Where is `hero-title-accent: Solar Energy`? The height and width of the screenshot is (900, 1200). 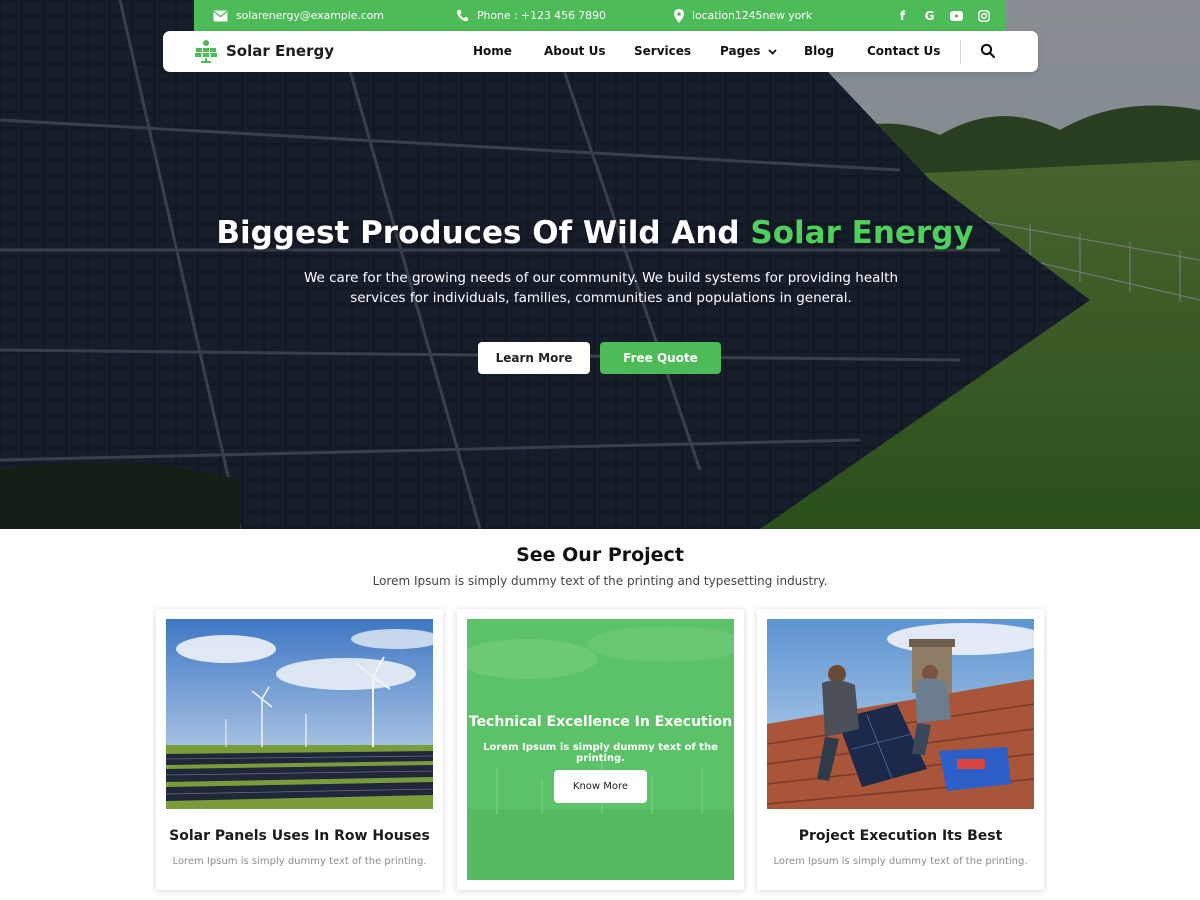
hero-title-accent: Solar Energy is located at coordinates (862, 233).